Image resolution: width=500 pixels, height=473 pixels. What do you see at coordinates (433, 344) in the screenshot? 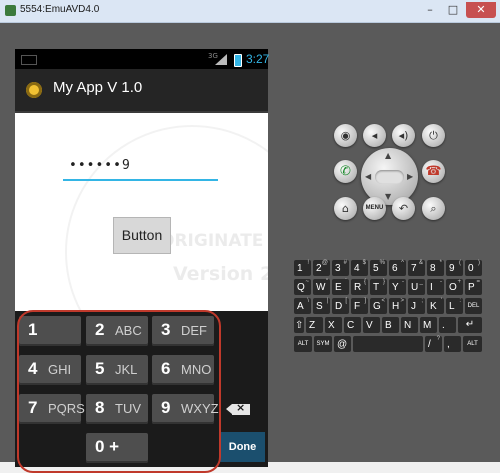
I see `qwerty-key: /?` at bounding box center [433, 344].